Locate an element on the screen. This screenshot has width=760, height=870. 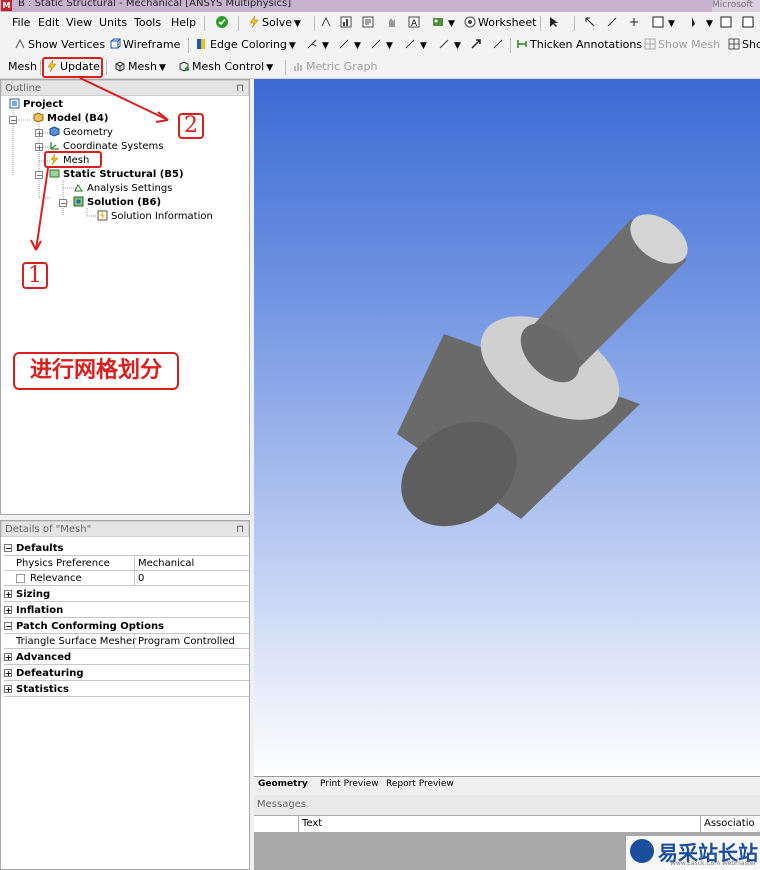
row-physics-preference: Physics Preference Mechanical is located at coordinates (126, 563).